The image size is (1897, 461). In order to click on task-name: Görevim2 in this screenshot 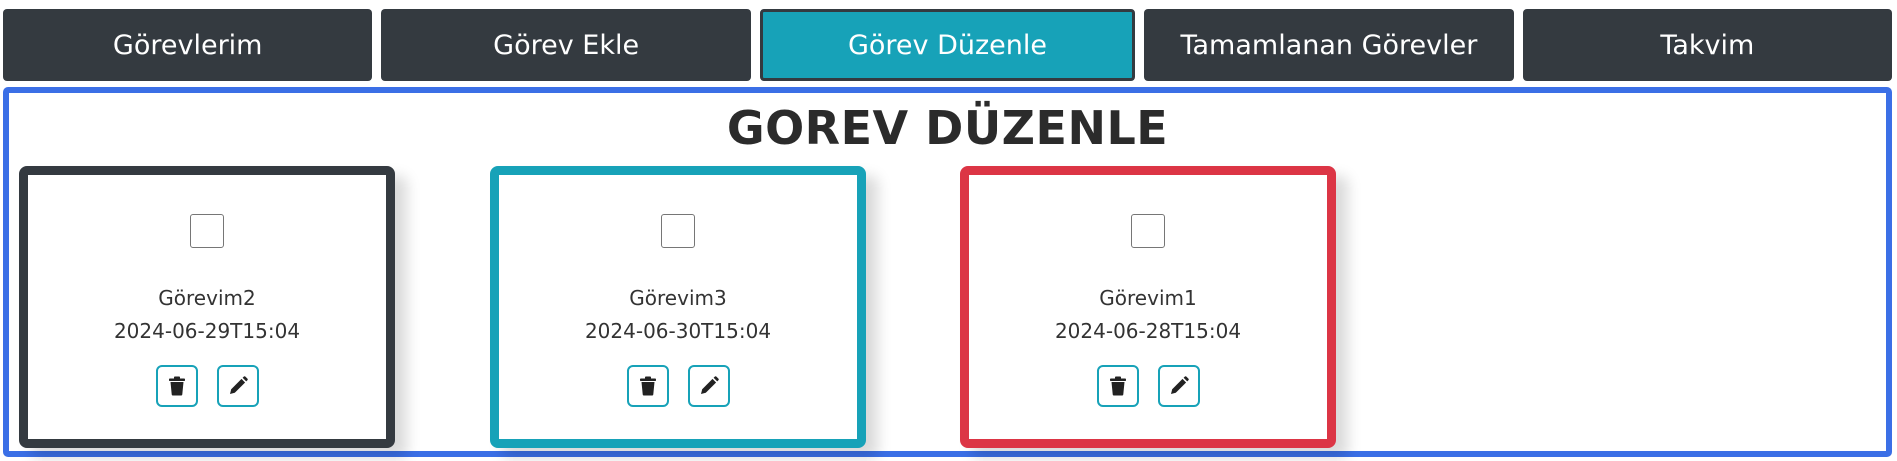, I will do `click(207, 298)`.